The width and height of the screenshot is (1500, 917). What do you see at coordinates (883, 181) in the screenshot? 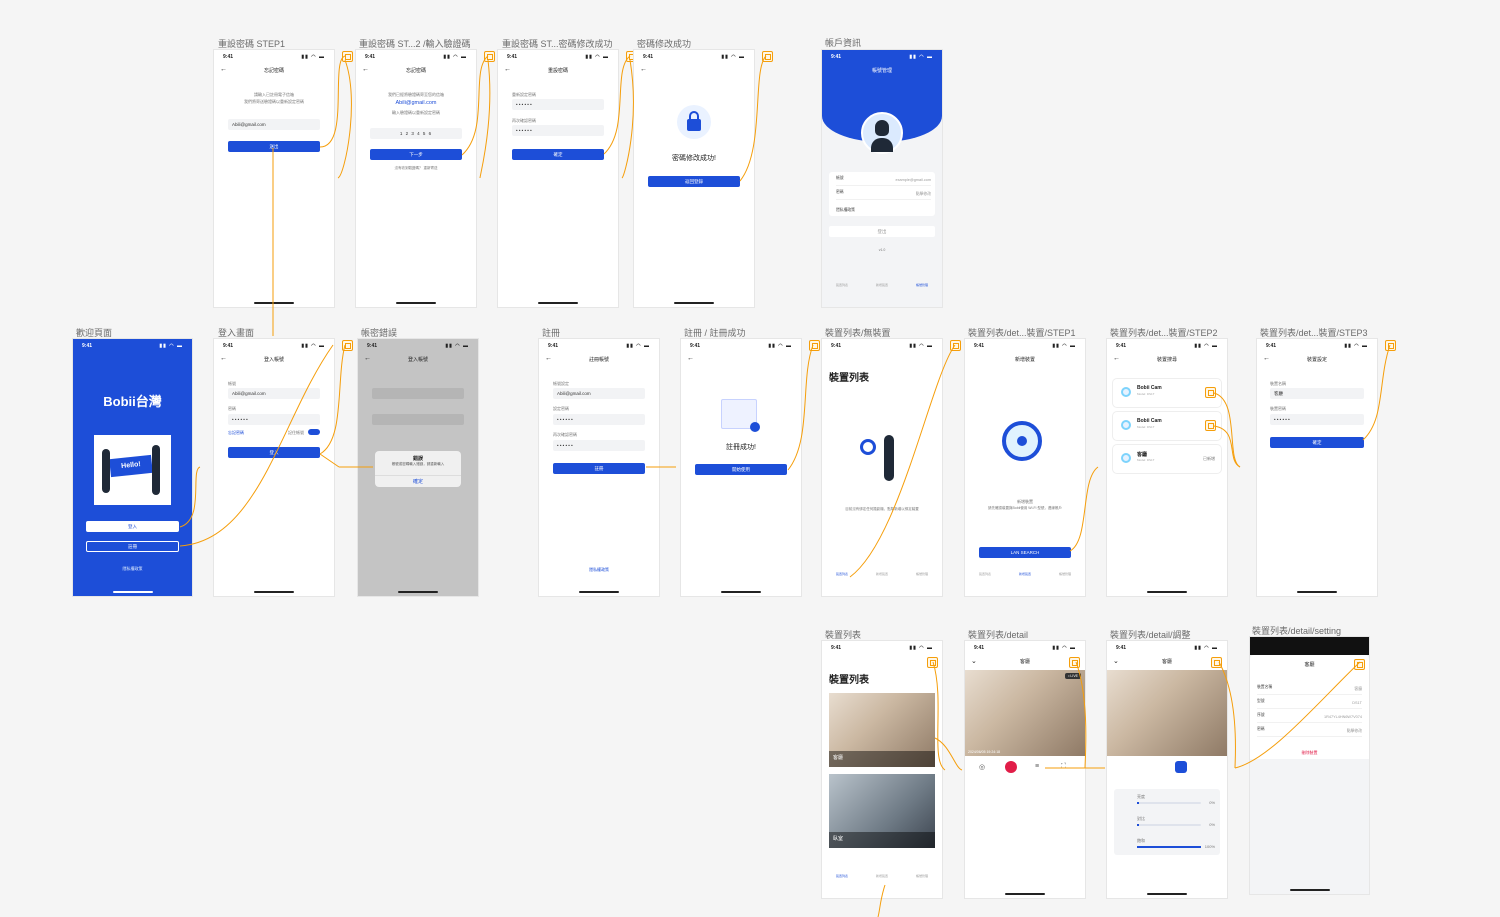
I see `account-row: 帳號 example@gmail.com` at bounding box center [883, 181].